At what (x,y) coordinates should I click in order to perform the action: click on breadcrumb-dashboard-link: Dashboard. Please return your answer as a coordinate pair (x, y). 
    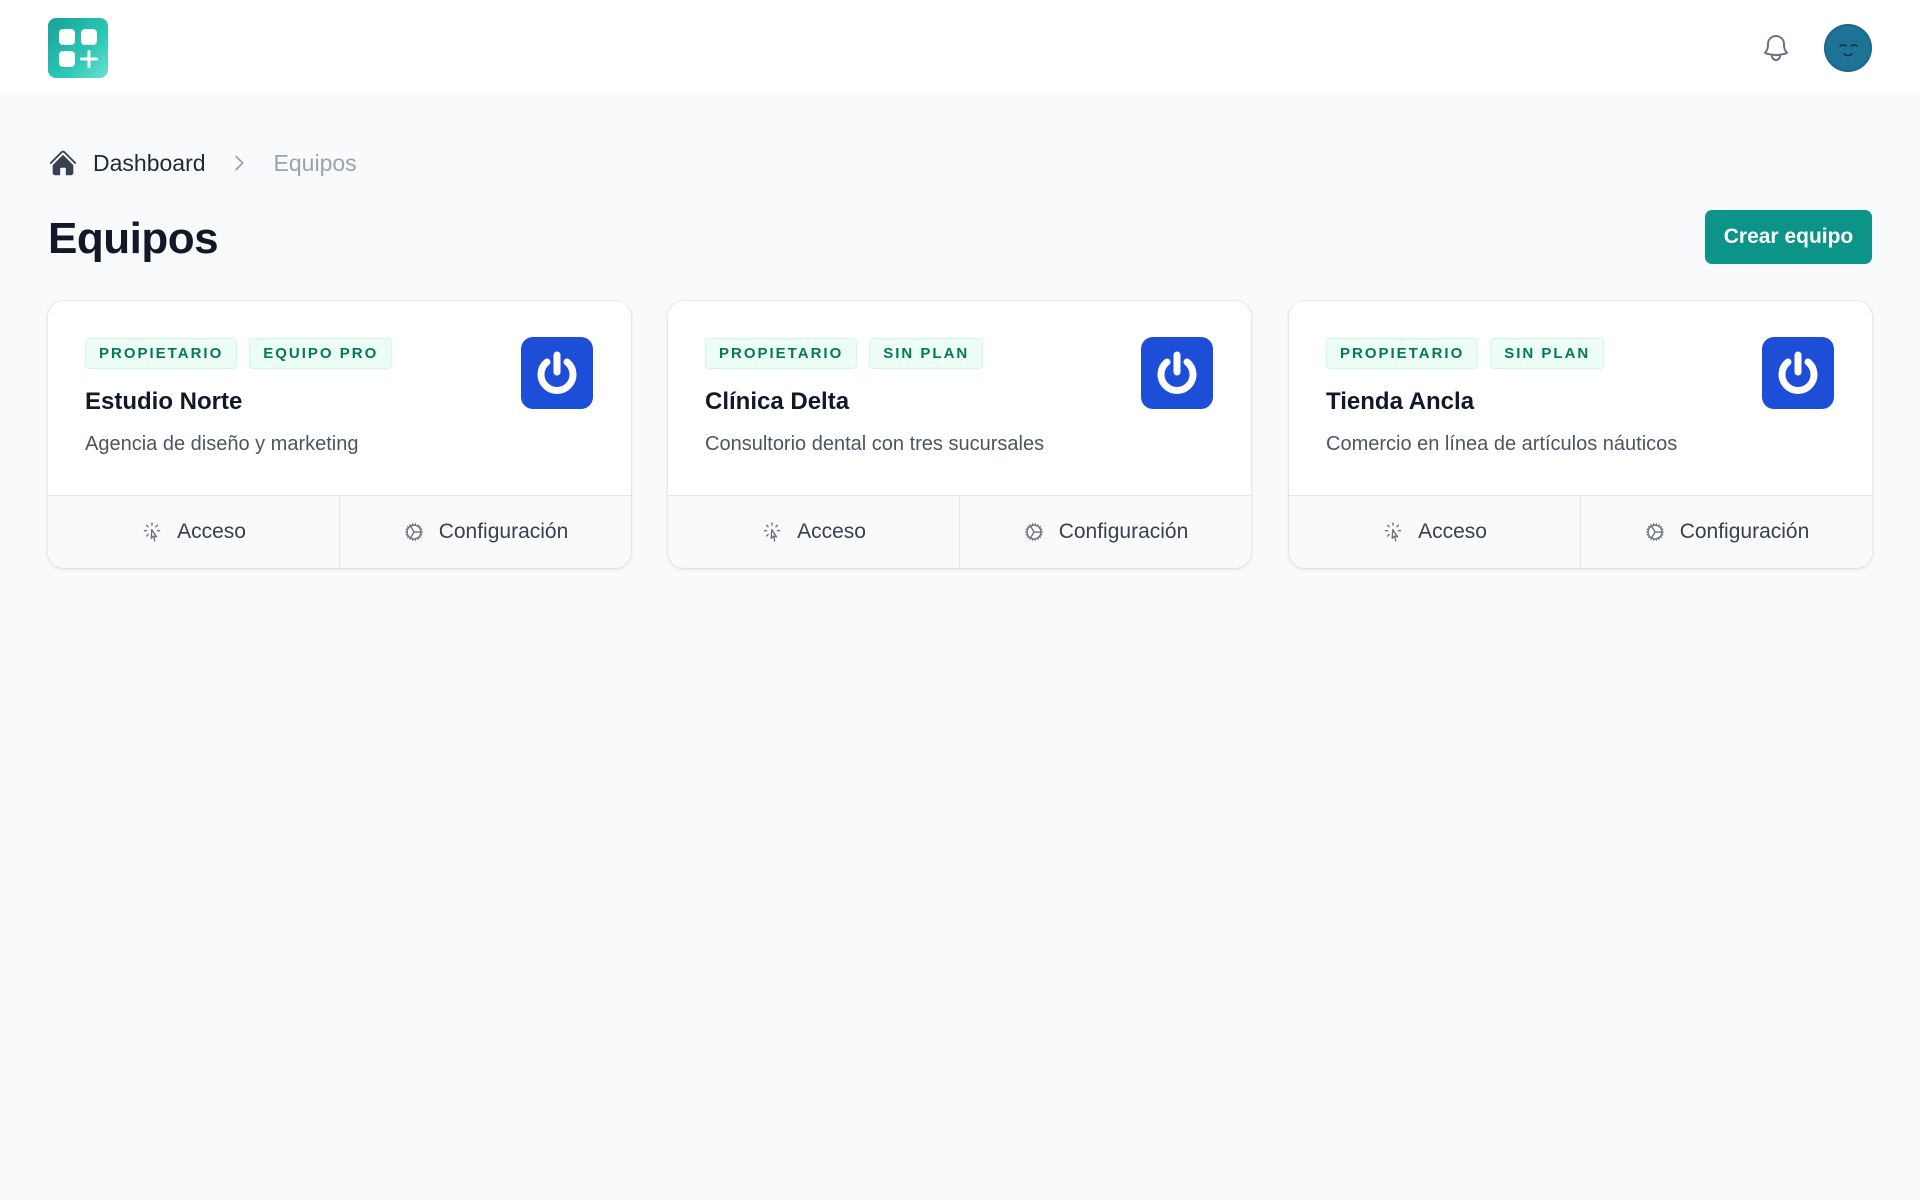
    Looking at the image, I should click on (149, 163).